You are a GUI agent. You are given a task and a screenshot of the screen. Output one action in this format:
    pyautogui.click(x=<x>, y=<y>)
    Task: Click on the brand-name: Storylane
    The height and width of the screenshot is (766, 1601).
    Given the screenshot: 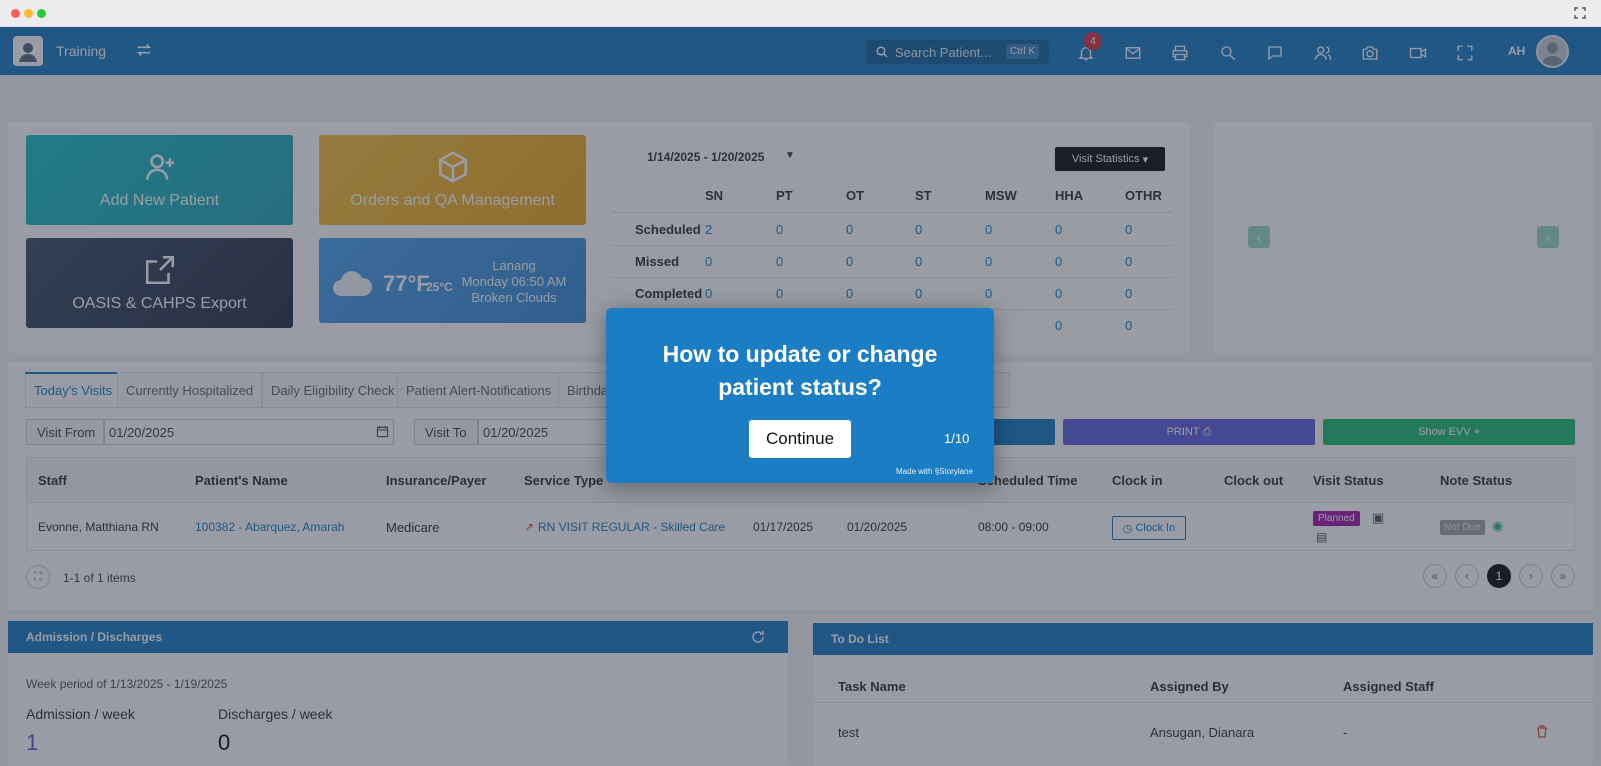 What is the action you would take?
    pyautogui.click(x=956, y=471)
    